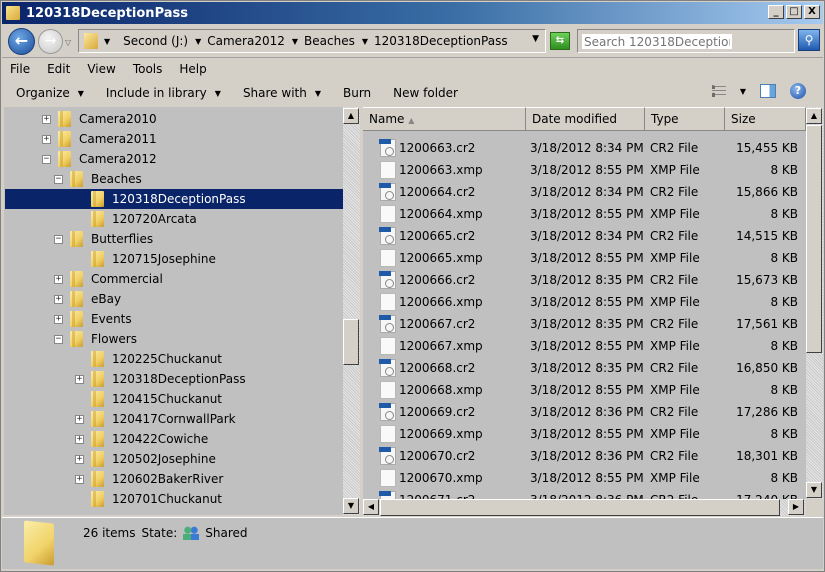 This screenshot has width=825, height=572. I want to click on tree-item: 120225Chuckanut, so click(148, 359).